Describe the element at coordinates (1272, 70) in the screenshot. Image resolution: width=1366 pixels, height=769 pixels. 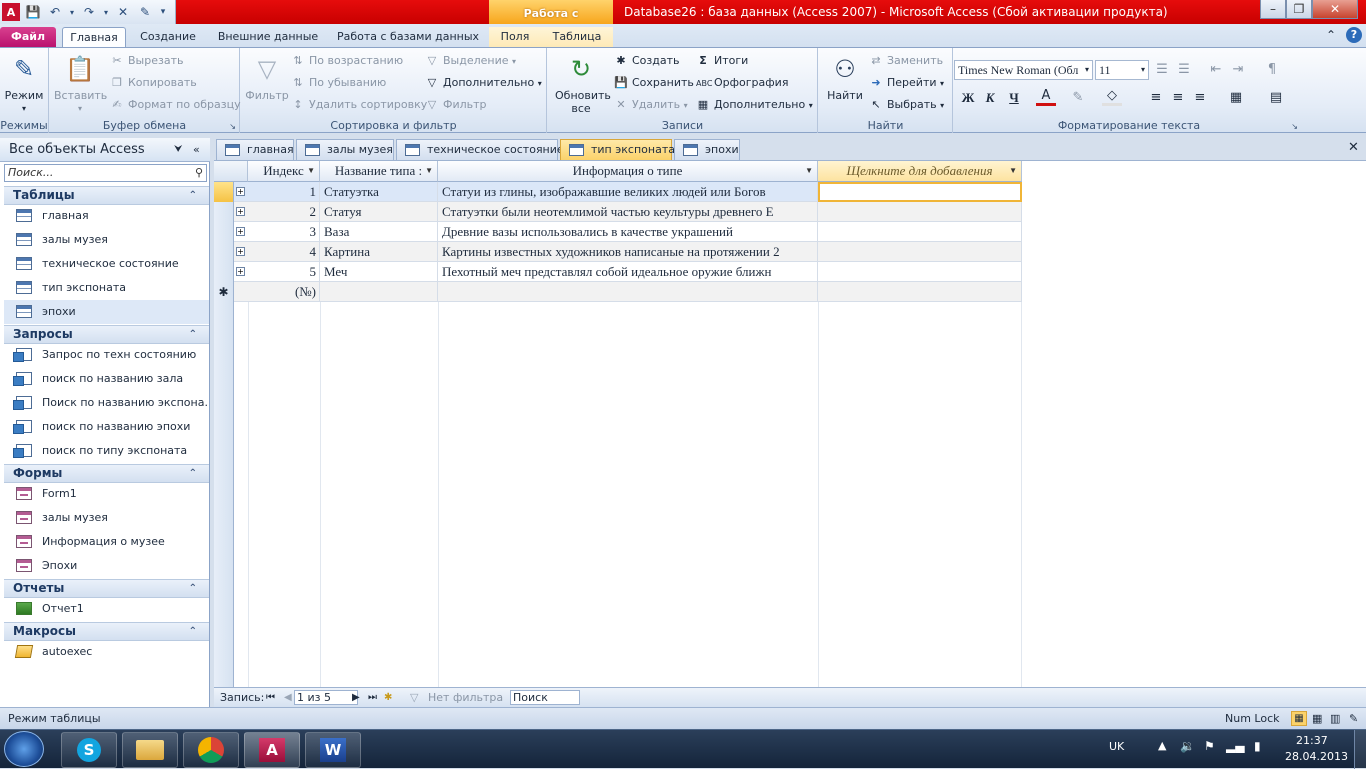
I see `paragraph-icon: ¶` at that location.